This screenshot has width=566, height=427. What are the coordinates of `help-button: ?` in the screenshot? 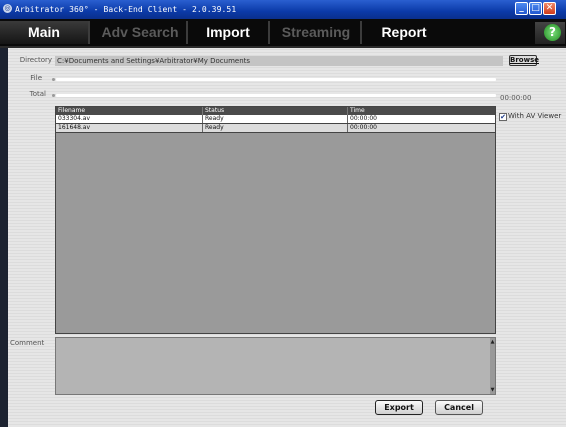 It's located at (550, 33).